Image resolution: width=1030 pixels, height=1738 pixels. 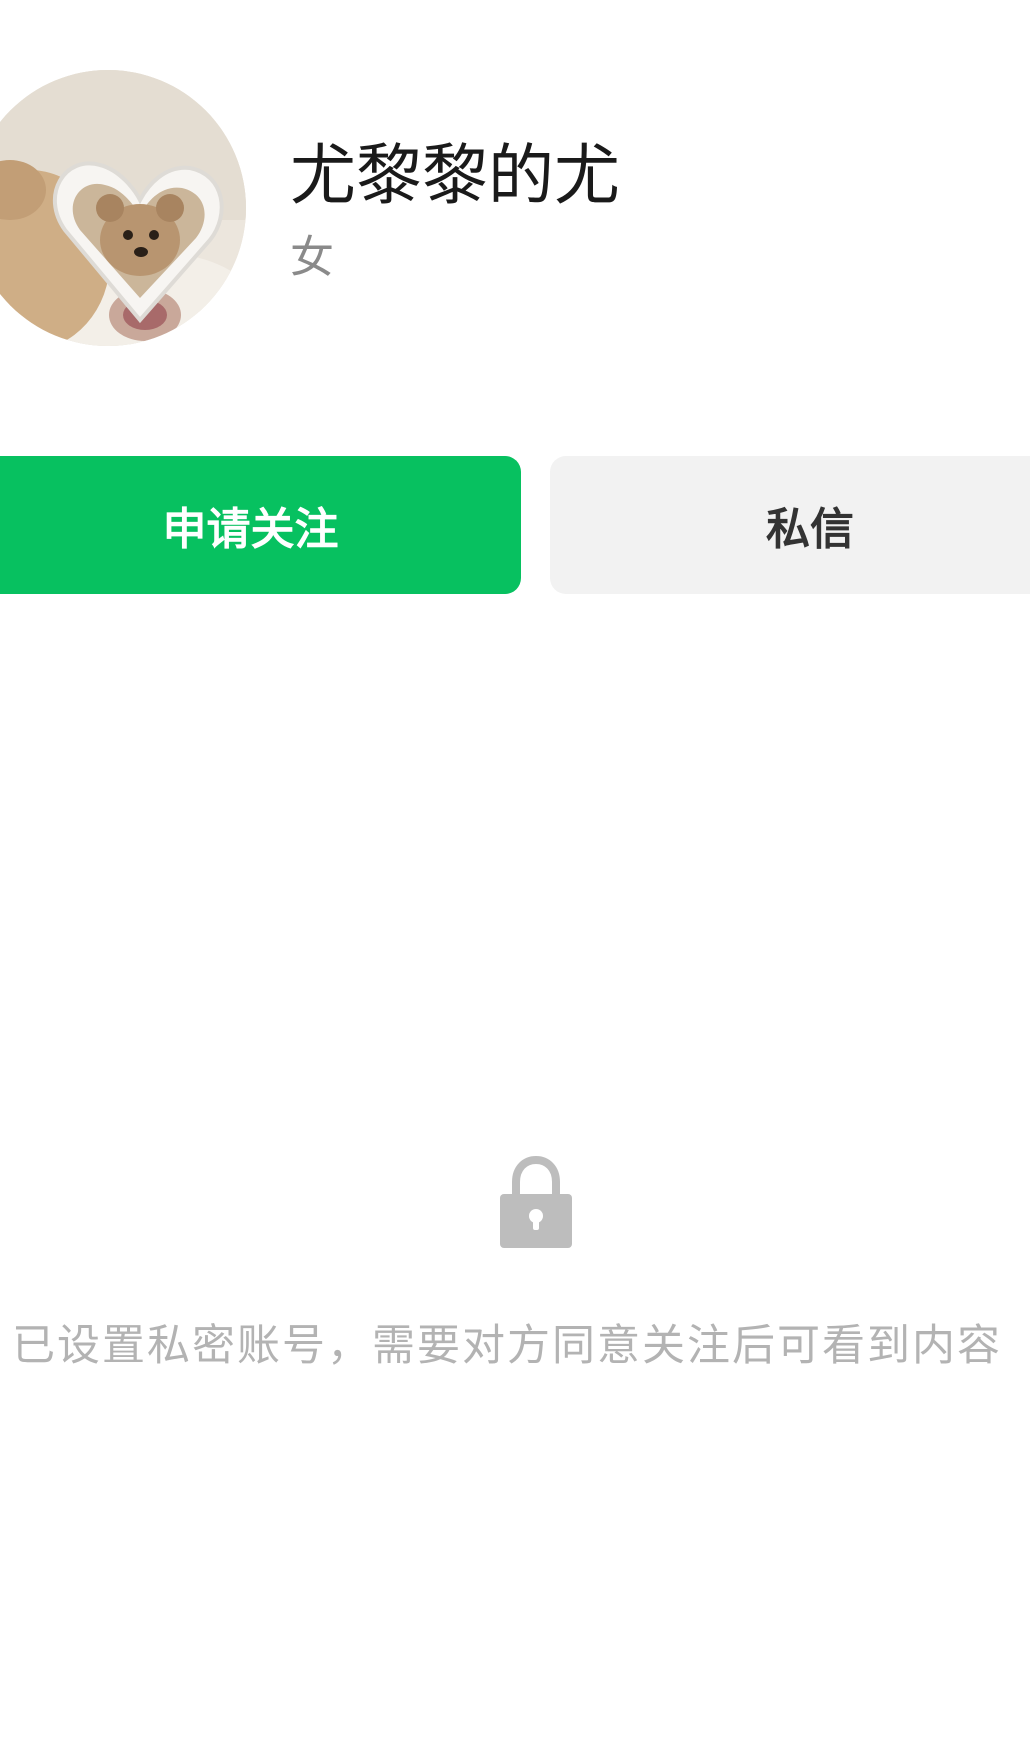 I want to click on avatar, so click(x=123, y=208).